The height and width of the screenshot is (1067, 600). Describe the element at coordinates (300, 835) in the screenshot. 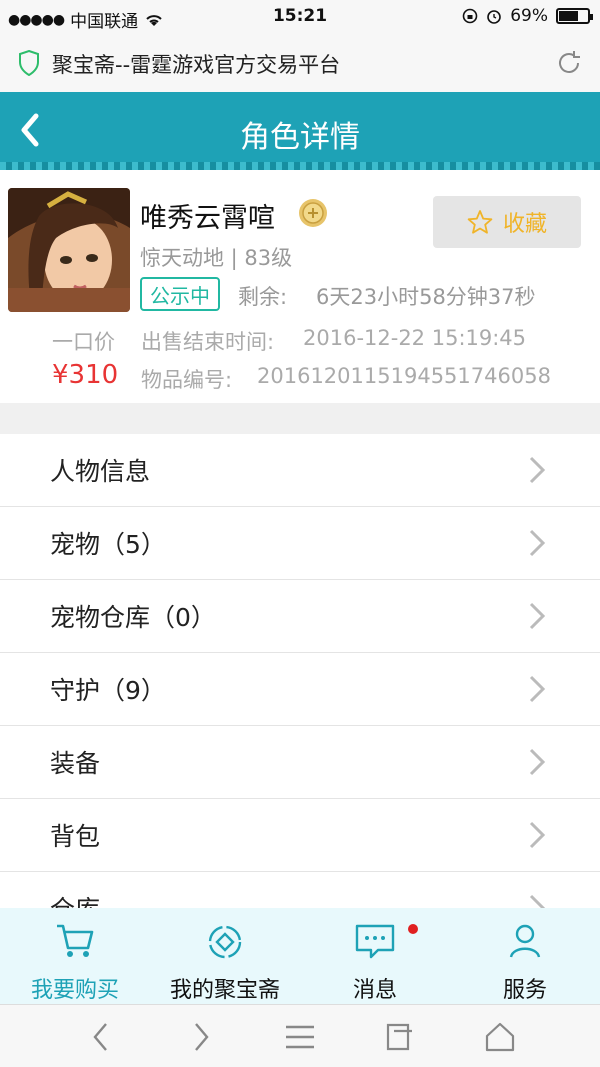

I see `menu-item-backpack: 背包` at that location.